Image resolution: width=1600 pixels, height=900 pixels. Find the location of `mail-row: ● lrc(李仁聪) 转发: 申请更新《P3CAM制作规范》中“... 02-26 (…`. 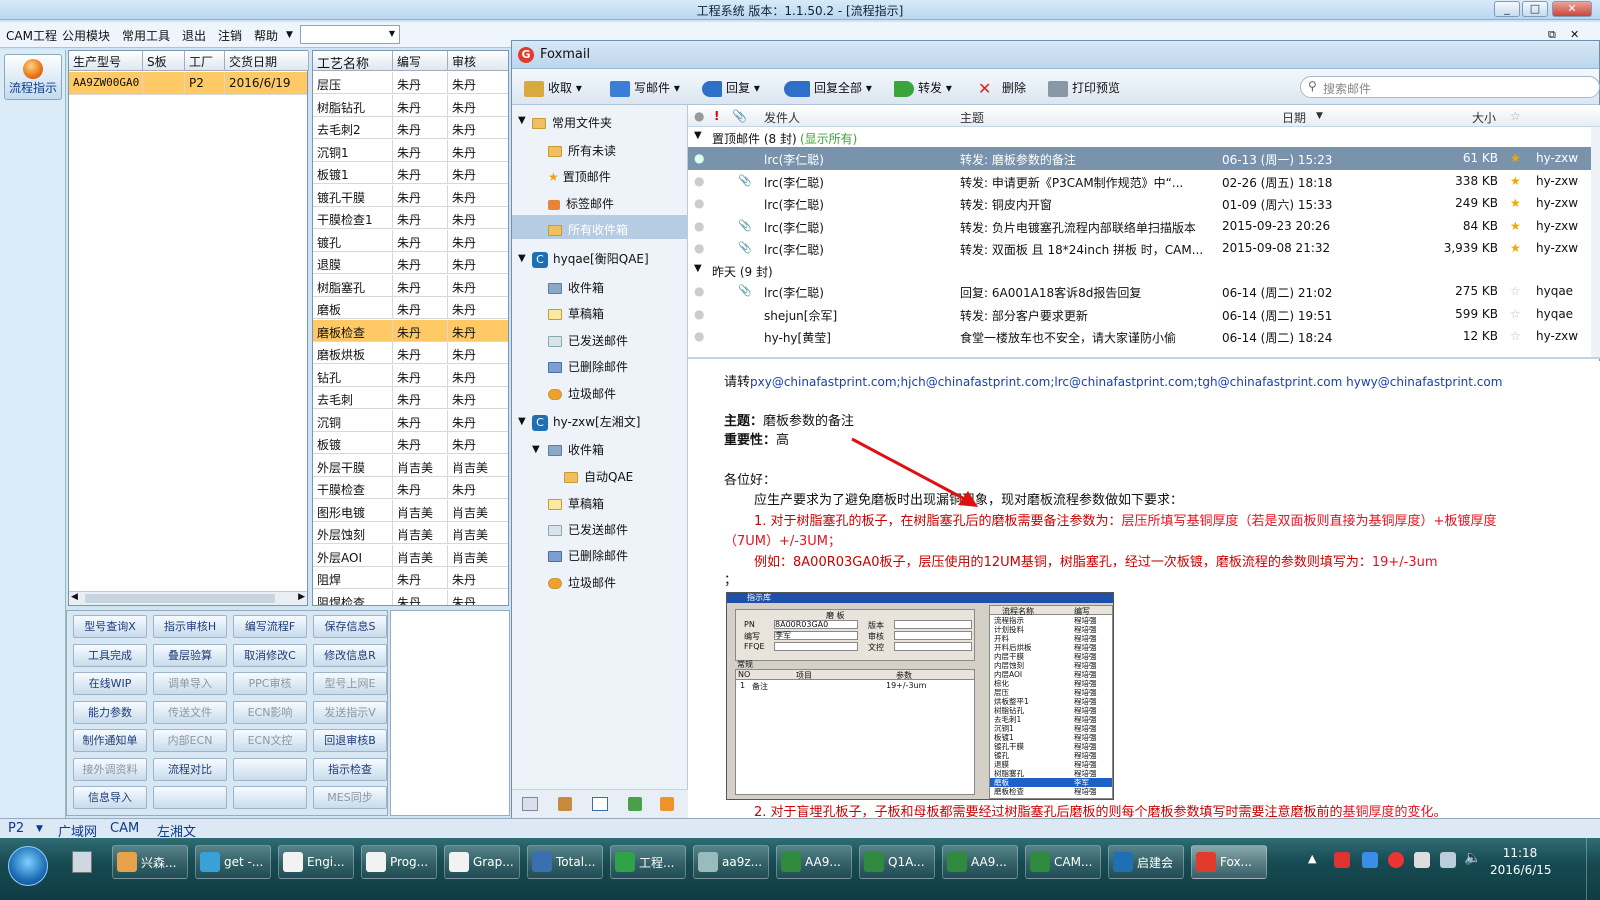

mail-row: ● lrc(李仁聪) 转发: 申请更新《P3CAM制作规范》中“... 02-26 (… is located at coordinates (1144, 181).